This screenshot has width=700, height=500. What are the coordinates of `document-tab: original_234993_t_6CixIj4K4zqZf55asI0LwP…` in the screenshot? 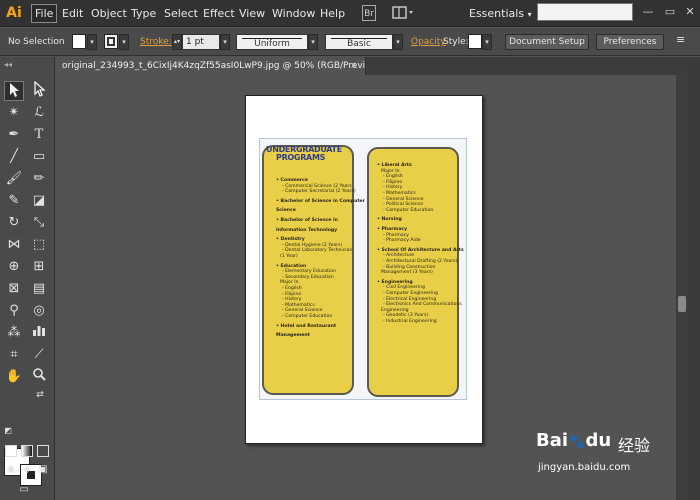 It's located at (211, 66).